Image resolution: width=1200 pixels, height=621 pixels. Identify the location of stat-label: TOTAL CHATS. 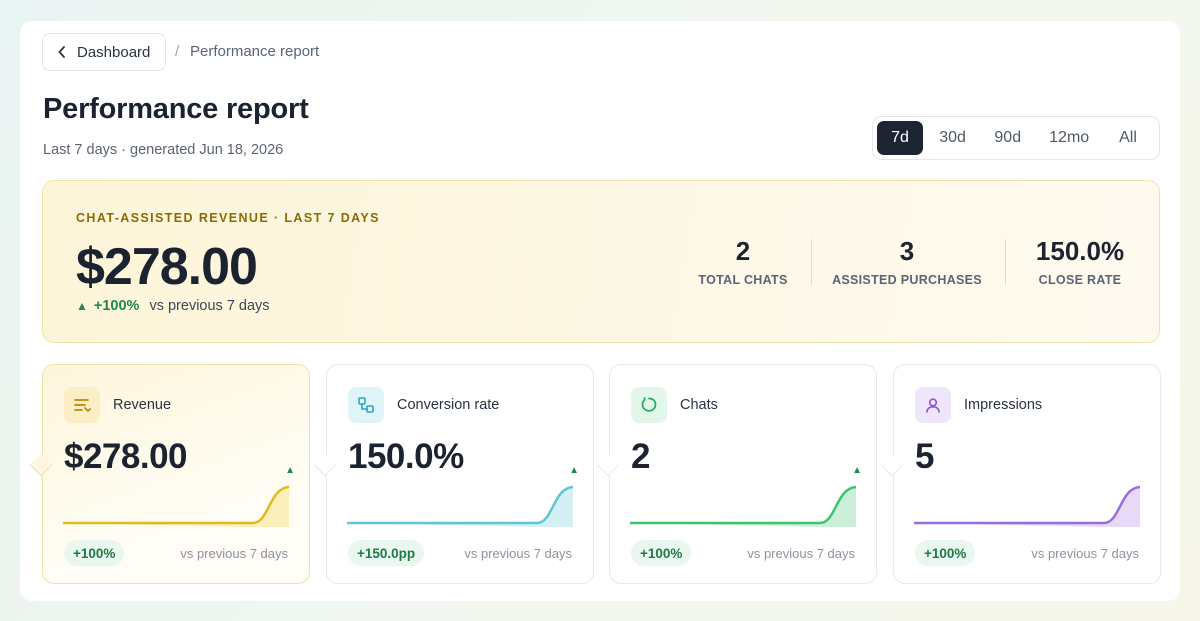
(743, 280).